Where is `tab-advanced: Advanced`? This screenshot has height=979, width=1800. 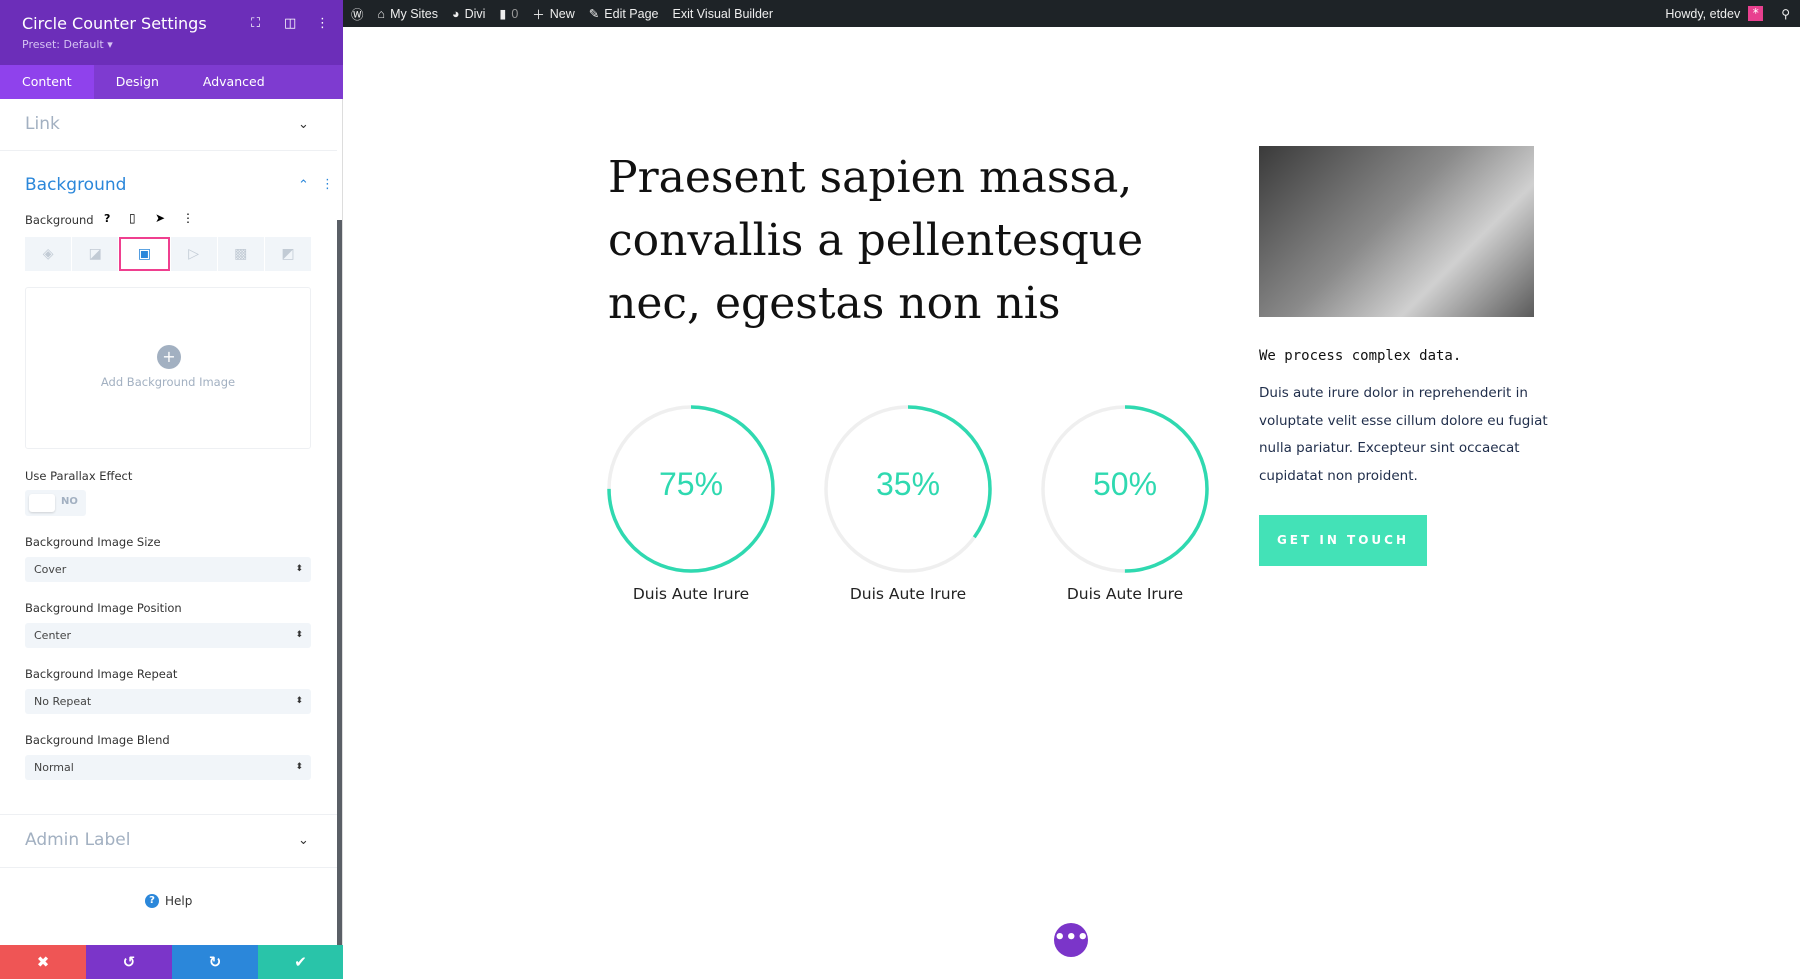
tab-advanced: Advanced is located at coordinates (234, 82).